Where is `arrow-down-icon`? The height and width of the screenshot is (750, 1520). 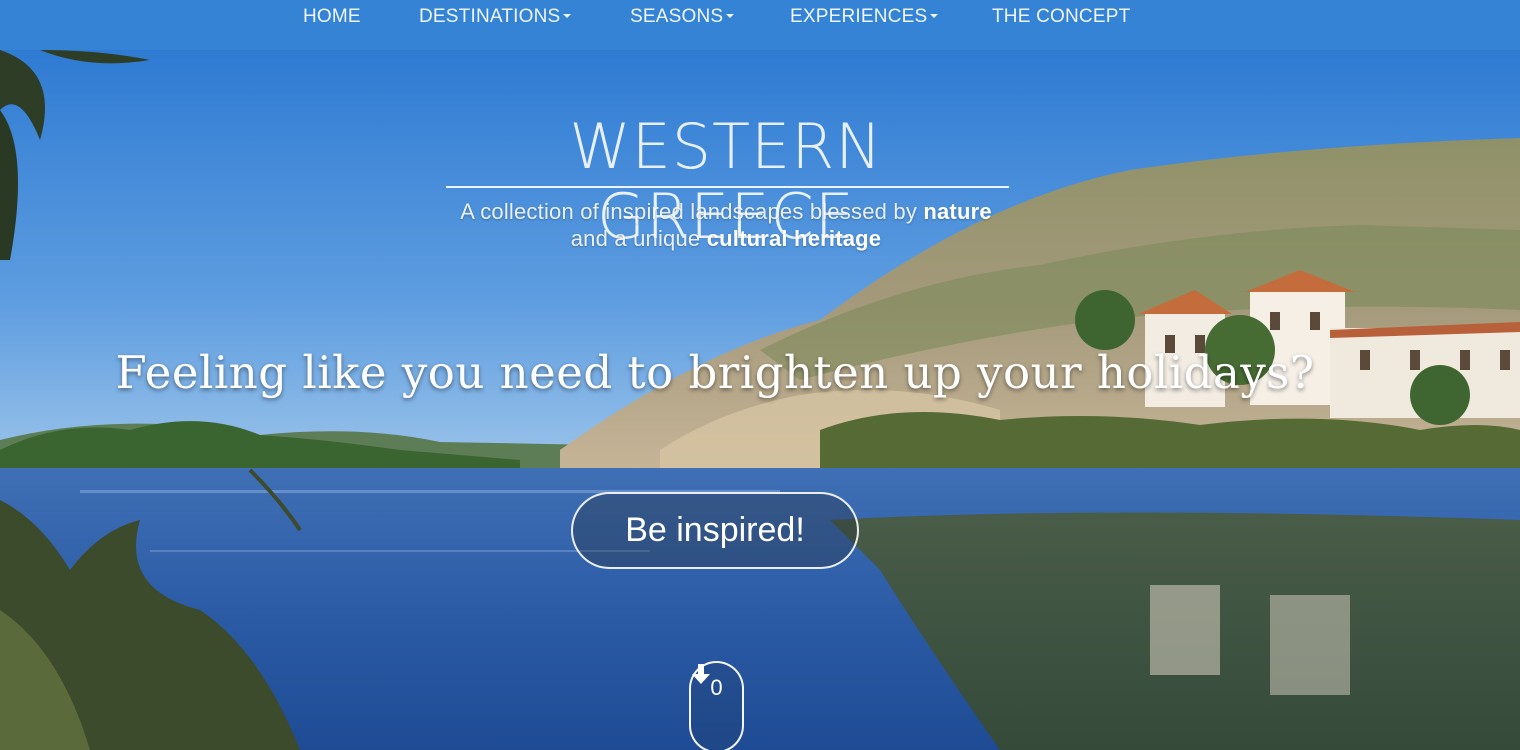 arrow-down-icon is located at coordinates (701, 674).